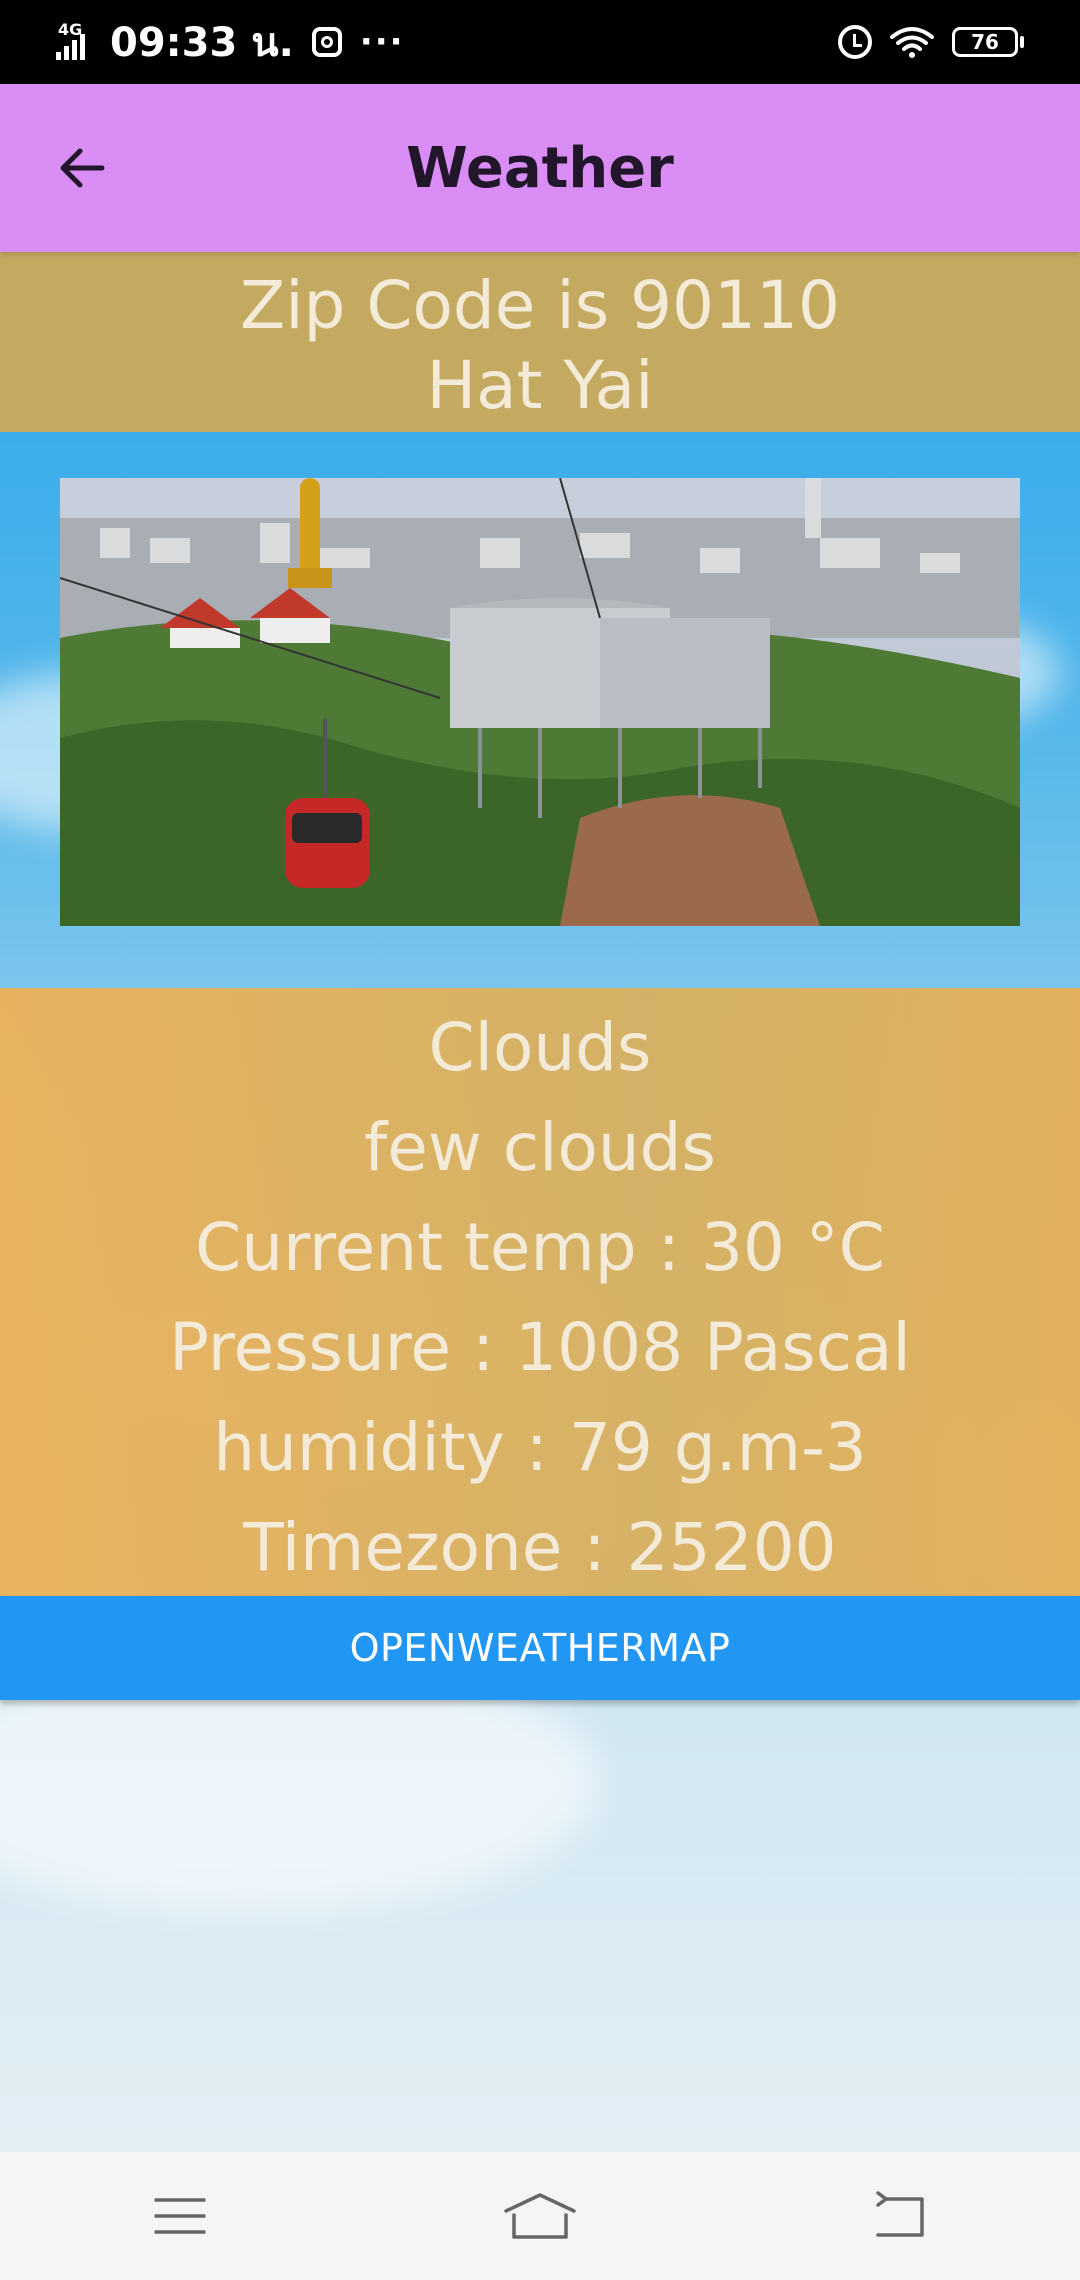 Image resolution: width=1080 pixels, height=2280 pixels. Describe the element at coordinates (985, 42) in the screenshot. I see `battery-level: 76` at that location.